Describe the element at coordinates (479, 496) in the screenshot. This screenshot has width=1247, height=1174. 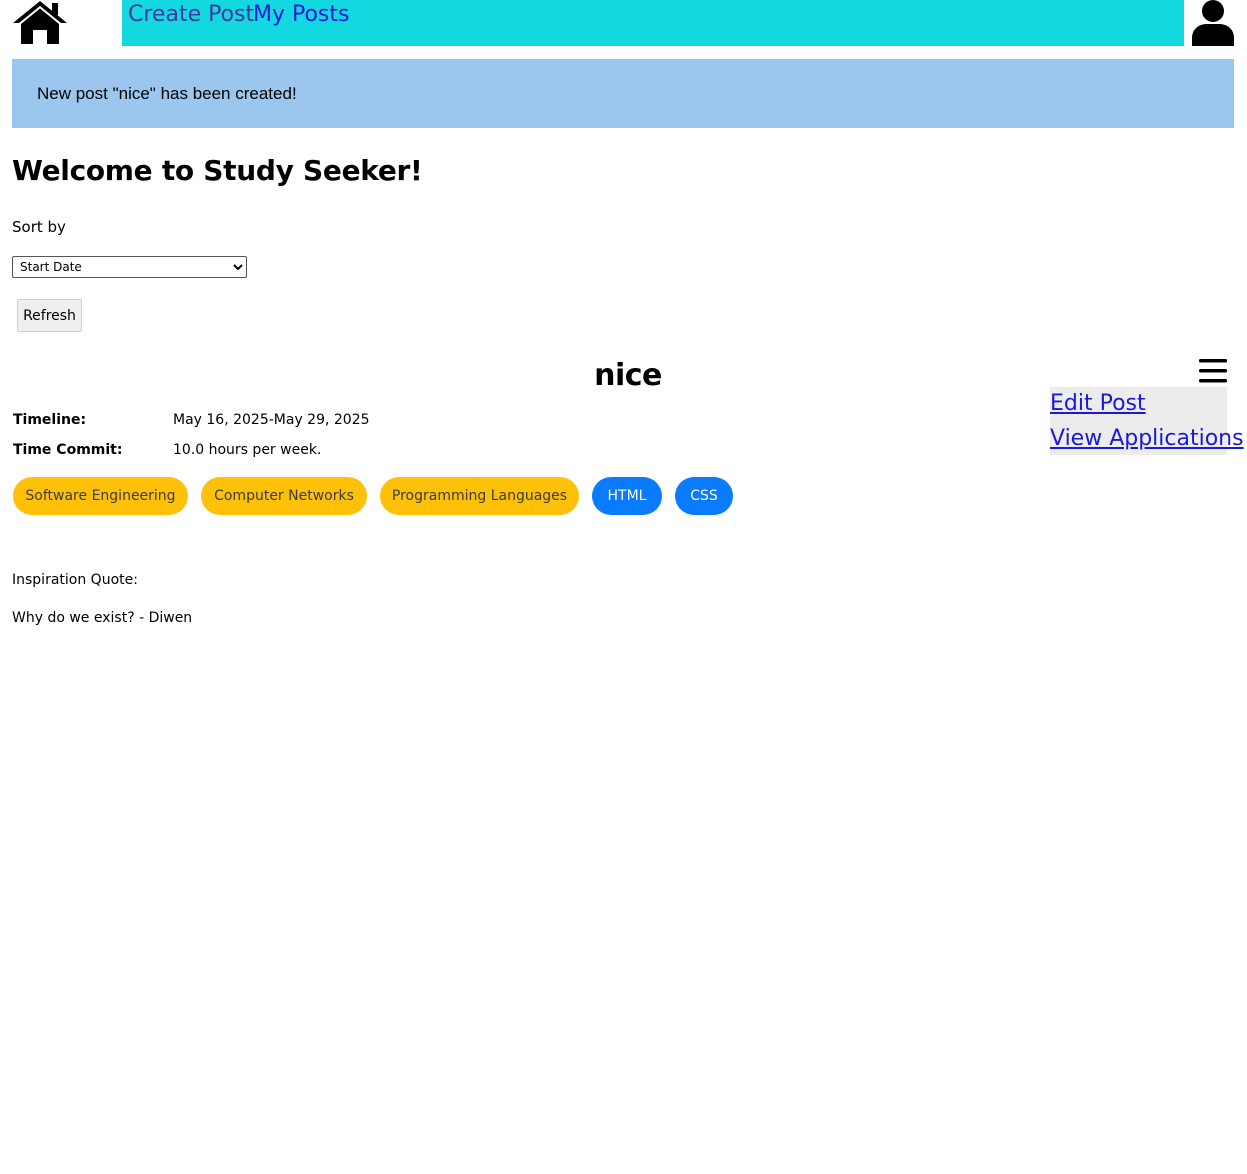
I see `tag-programming-languages: Programming Languages` at that location.